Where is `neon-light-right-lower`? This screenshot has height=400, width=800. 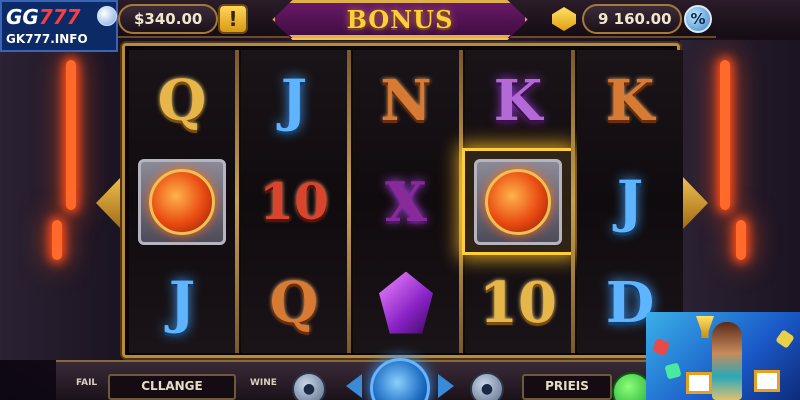
neon-light-right-lower is located at coordinates (741, 240).